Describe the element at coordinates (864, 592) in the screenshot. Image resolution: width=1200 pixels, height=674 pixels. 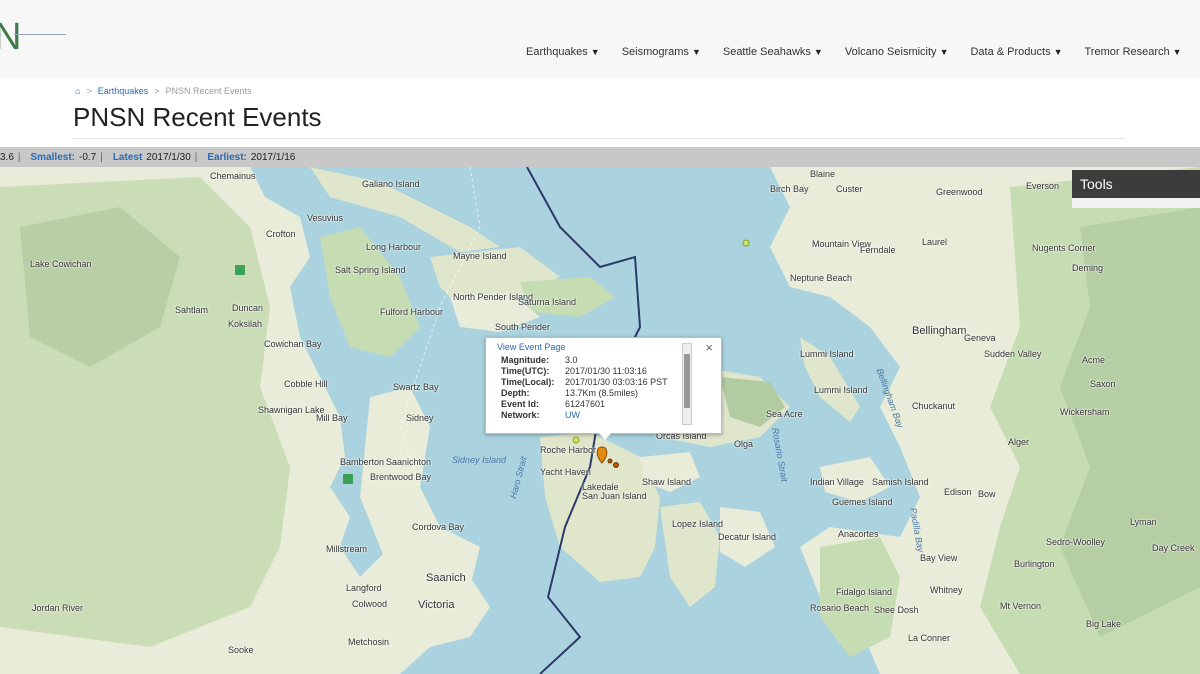
I see `map-label: Fidalgo Island` at that location.